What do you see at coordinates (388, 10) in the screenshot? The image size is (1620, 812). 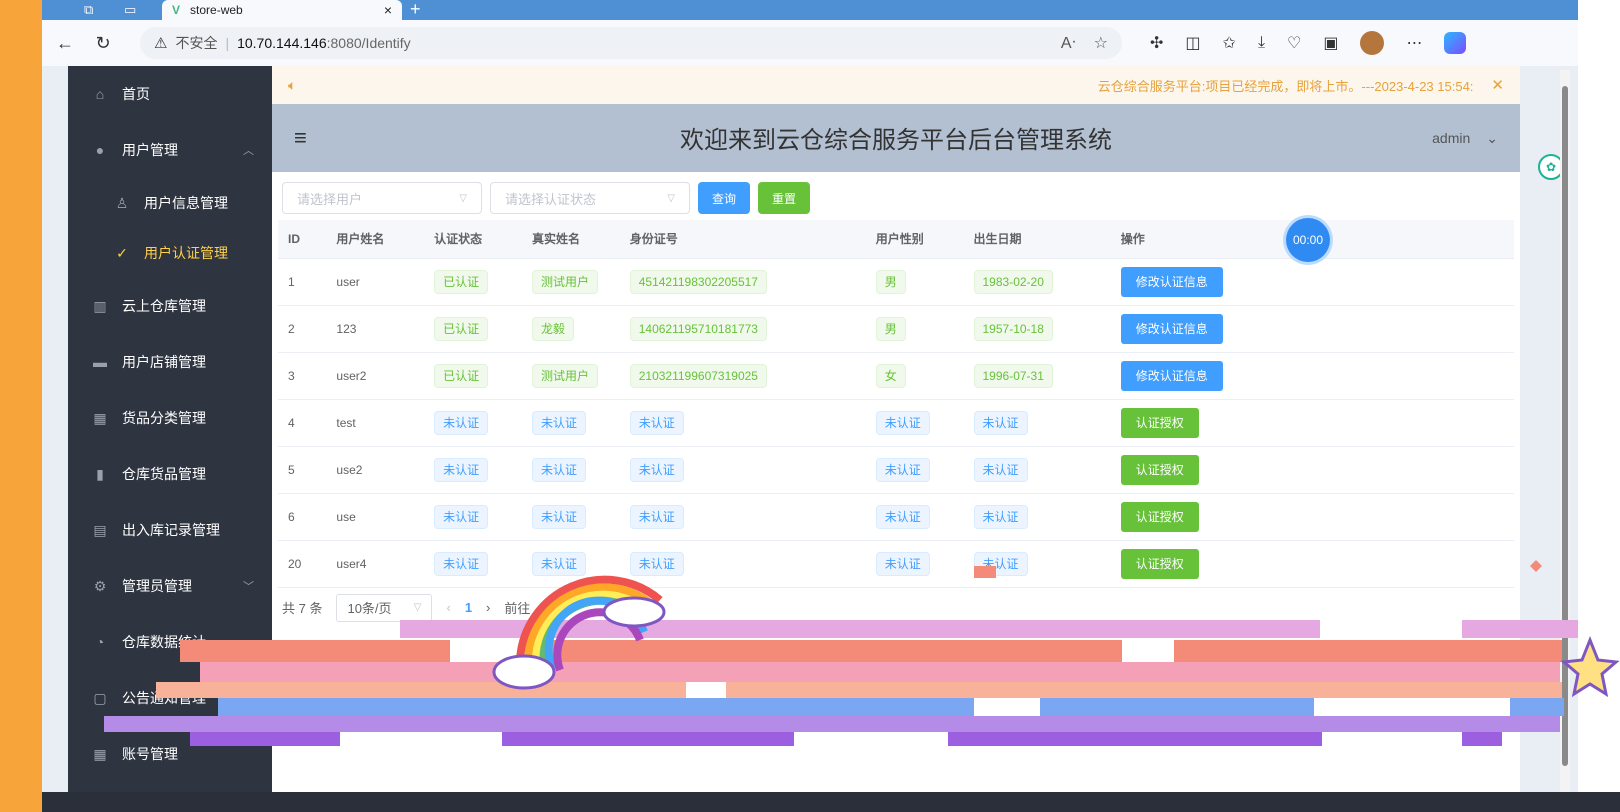 I see `close-tab-icon: ×` at bounding box center [388, 10].